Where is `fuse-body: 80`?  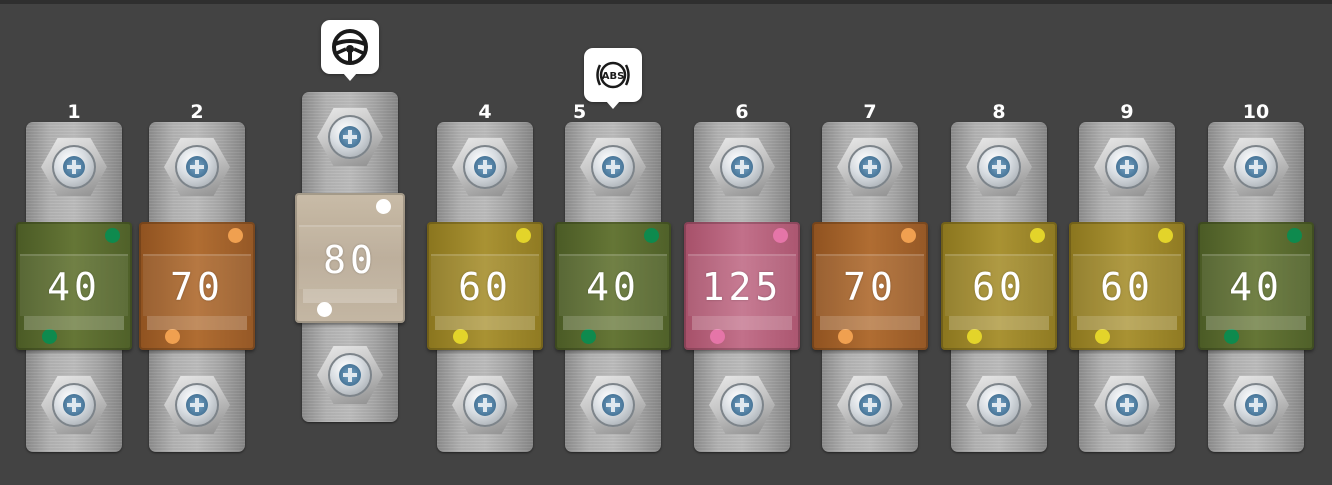
fuse-body: 80 is located at coordinates (350, 258).